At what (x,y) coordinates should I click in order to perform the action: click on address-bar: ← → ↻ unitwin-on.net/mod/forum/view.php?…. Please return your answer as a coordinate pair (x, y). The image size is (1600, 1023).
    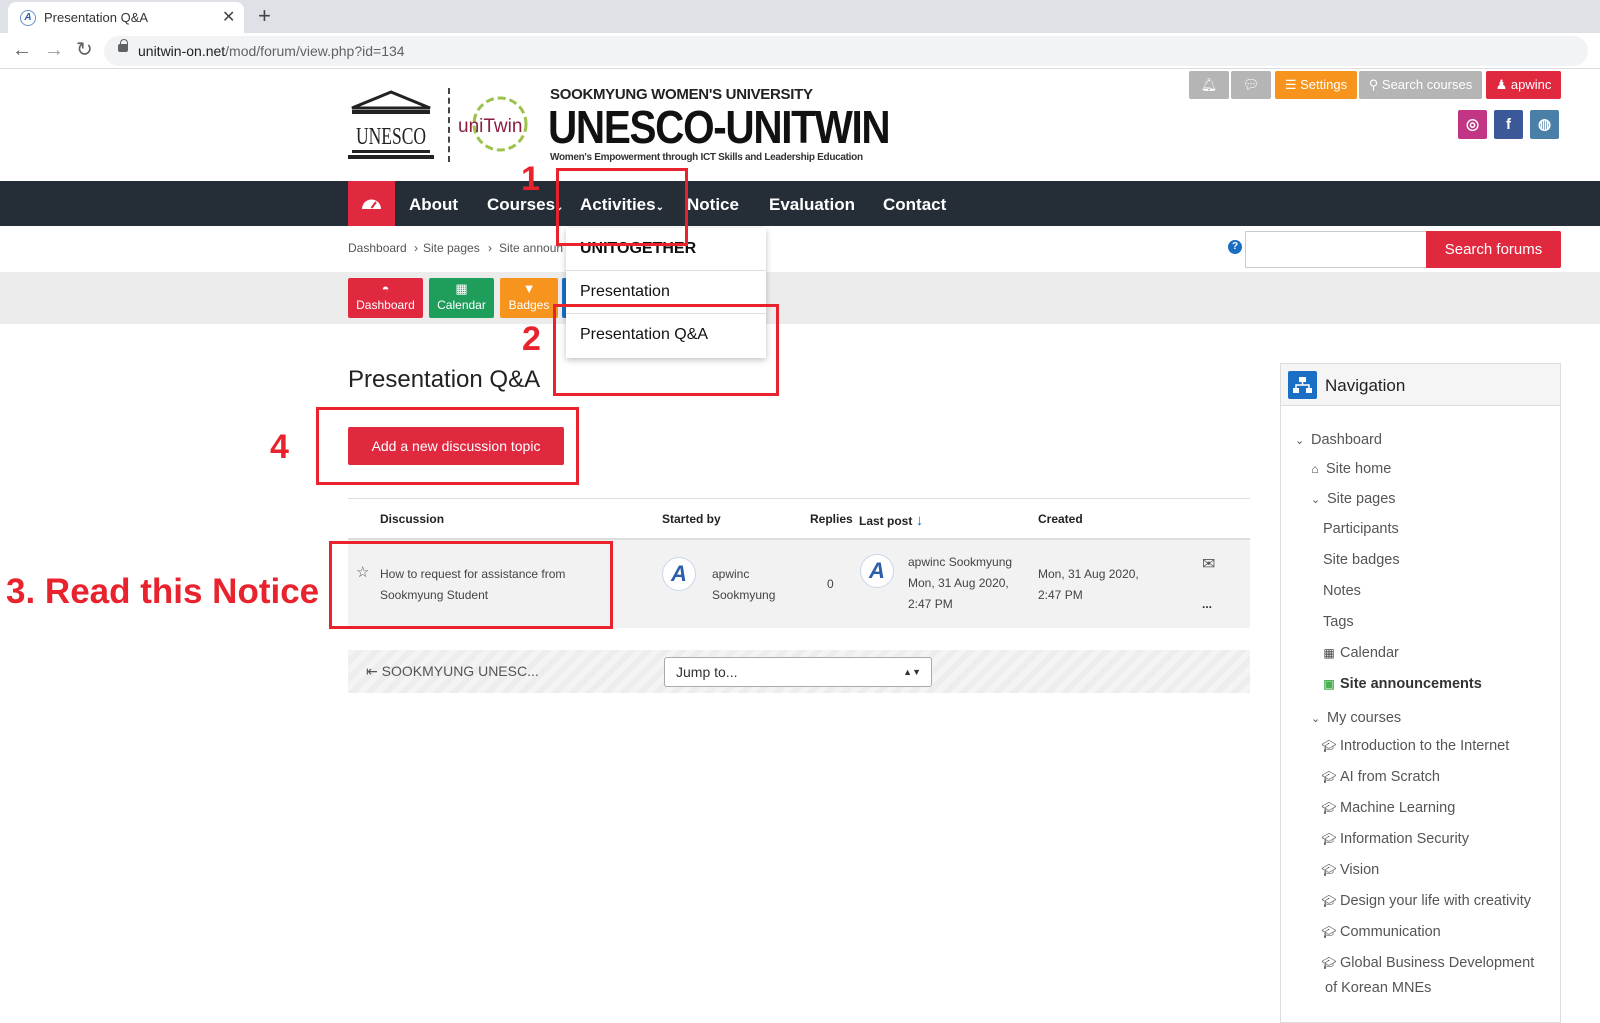
    Looking at the image, I should click on (800, 51).